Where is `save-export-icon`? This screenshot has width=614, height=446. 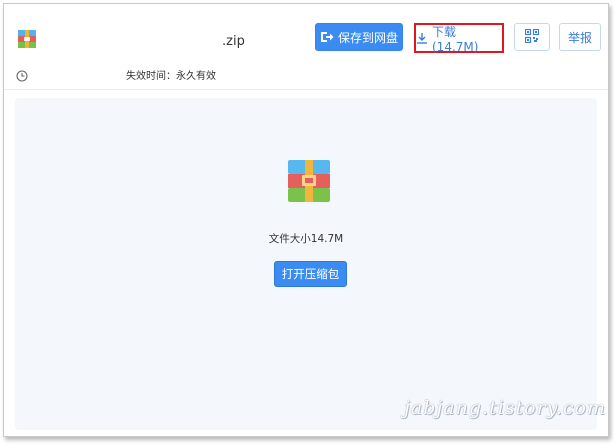
save-export-icon is located at coordinates (327, 37).